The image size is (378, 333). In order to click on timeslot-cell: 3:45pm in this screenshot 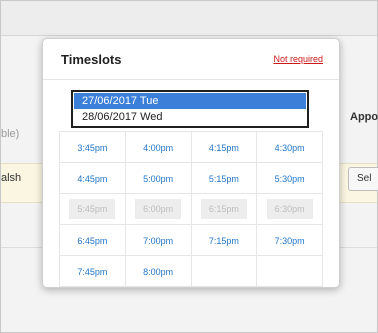, I will do `click(92, 147)`.